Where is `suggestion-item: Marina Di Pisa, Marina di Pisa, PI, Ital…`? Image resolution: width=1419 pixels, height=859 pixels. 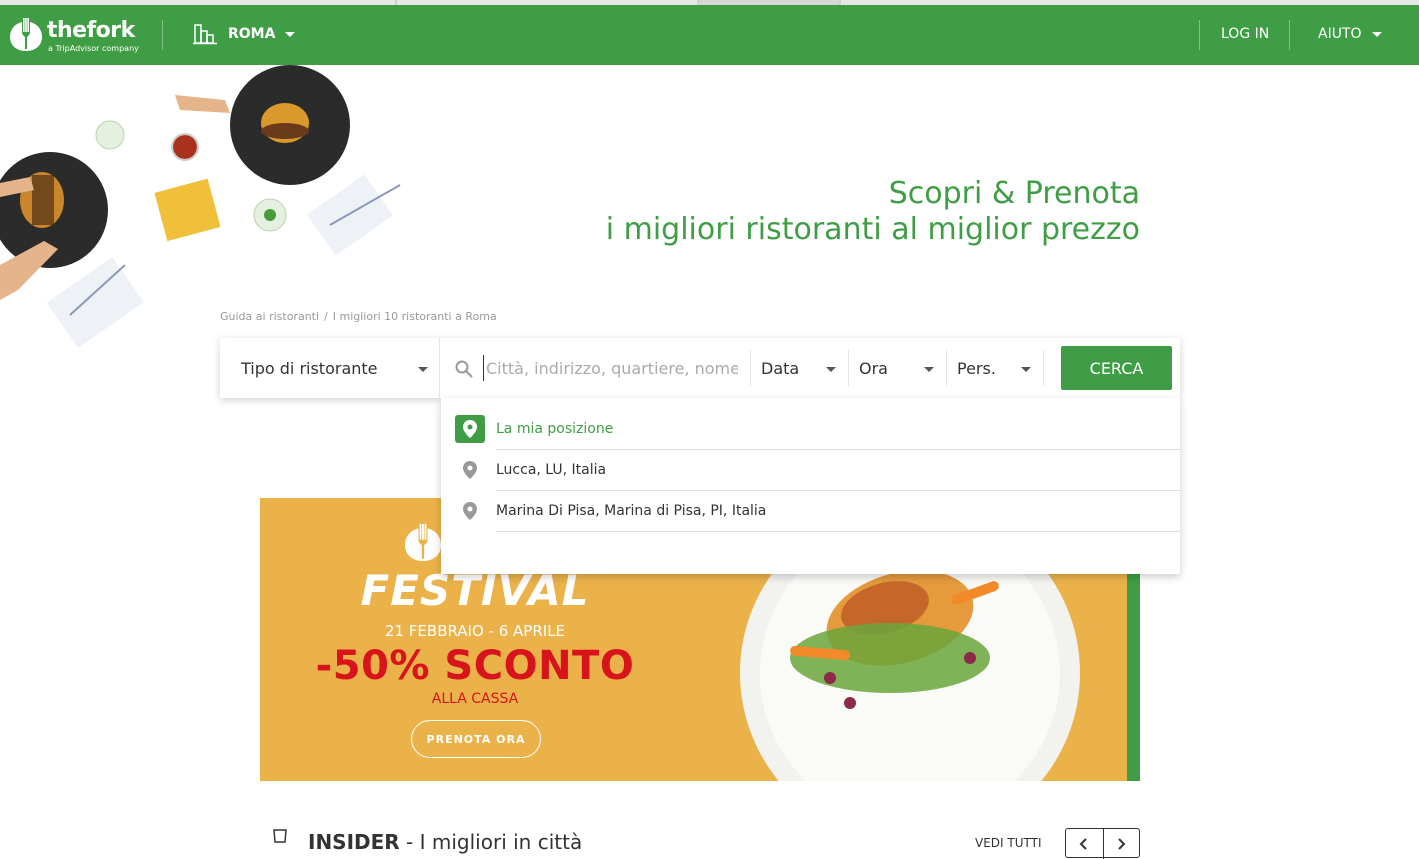
suggestion-item: Marina Di Pisa, Marina di Pisa, PI, Ital… is located at coordinates (810, 511).